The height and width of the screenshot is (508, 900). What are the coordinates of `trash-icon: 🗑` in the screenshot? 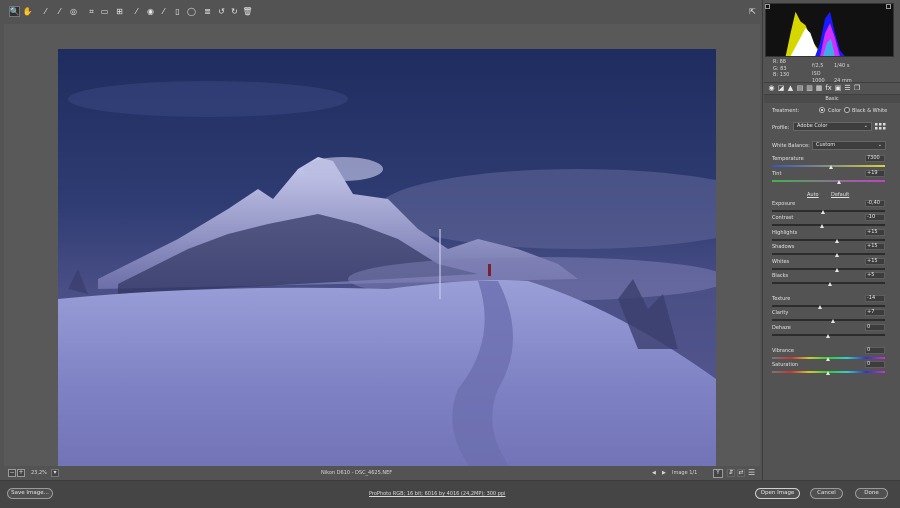 It's located at (247, 11).